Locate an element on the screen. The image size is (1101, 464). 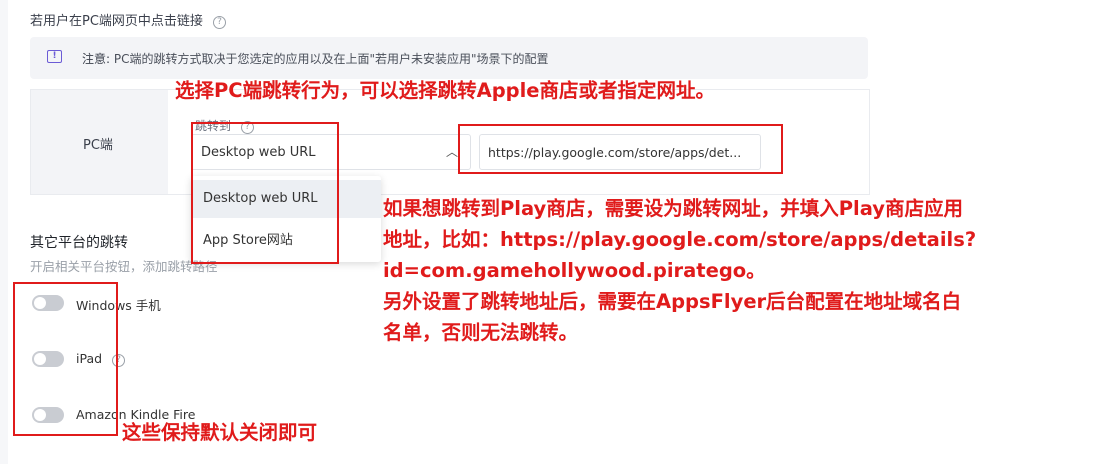
chevron-up-icon: ︿ is located at coordinates (451, 152).